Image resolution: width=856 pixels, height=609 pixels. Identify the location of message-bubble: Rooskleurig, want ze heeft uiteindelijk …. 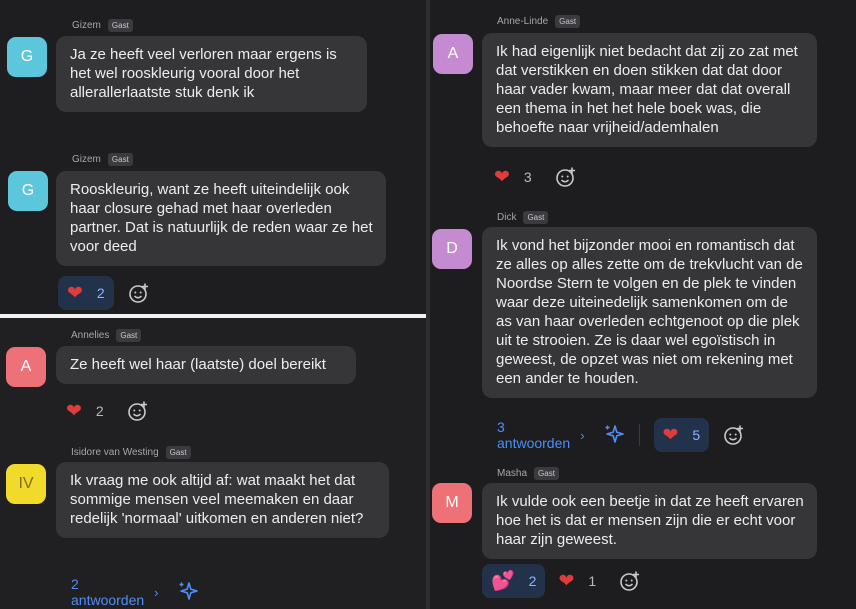
(221, 218).